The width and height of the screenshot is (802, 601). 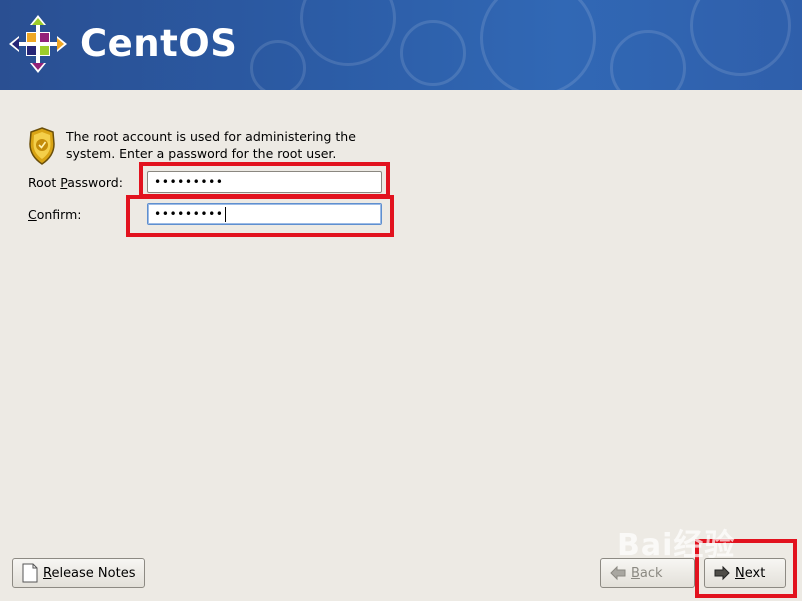 What do you see at coordinates (38, 44) in the screenshot?
I see `centos-logo-icon` at bounding box center [38, 44].